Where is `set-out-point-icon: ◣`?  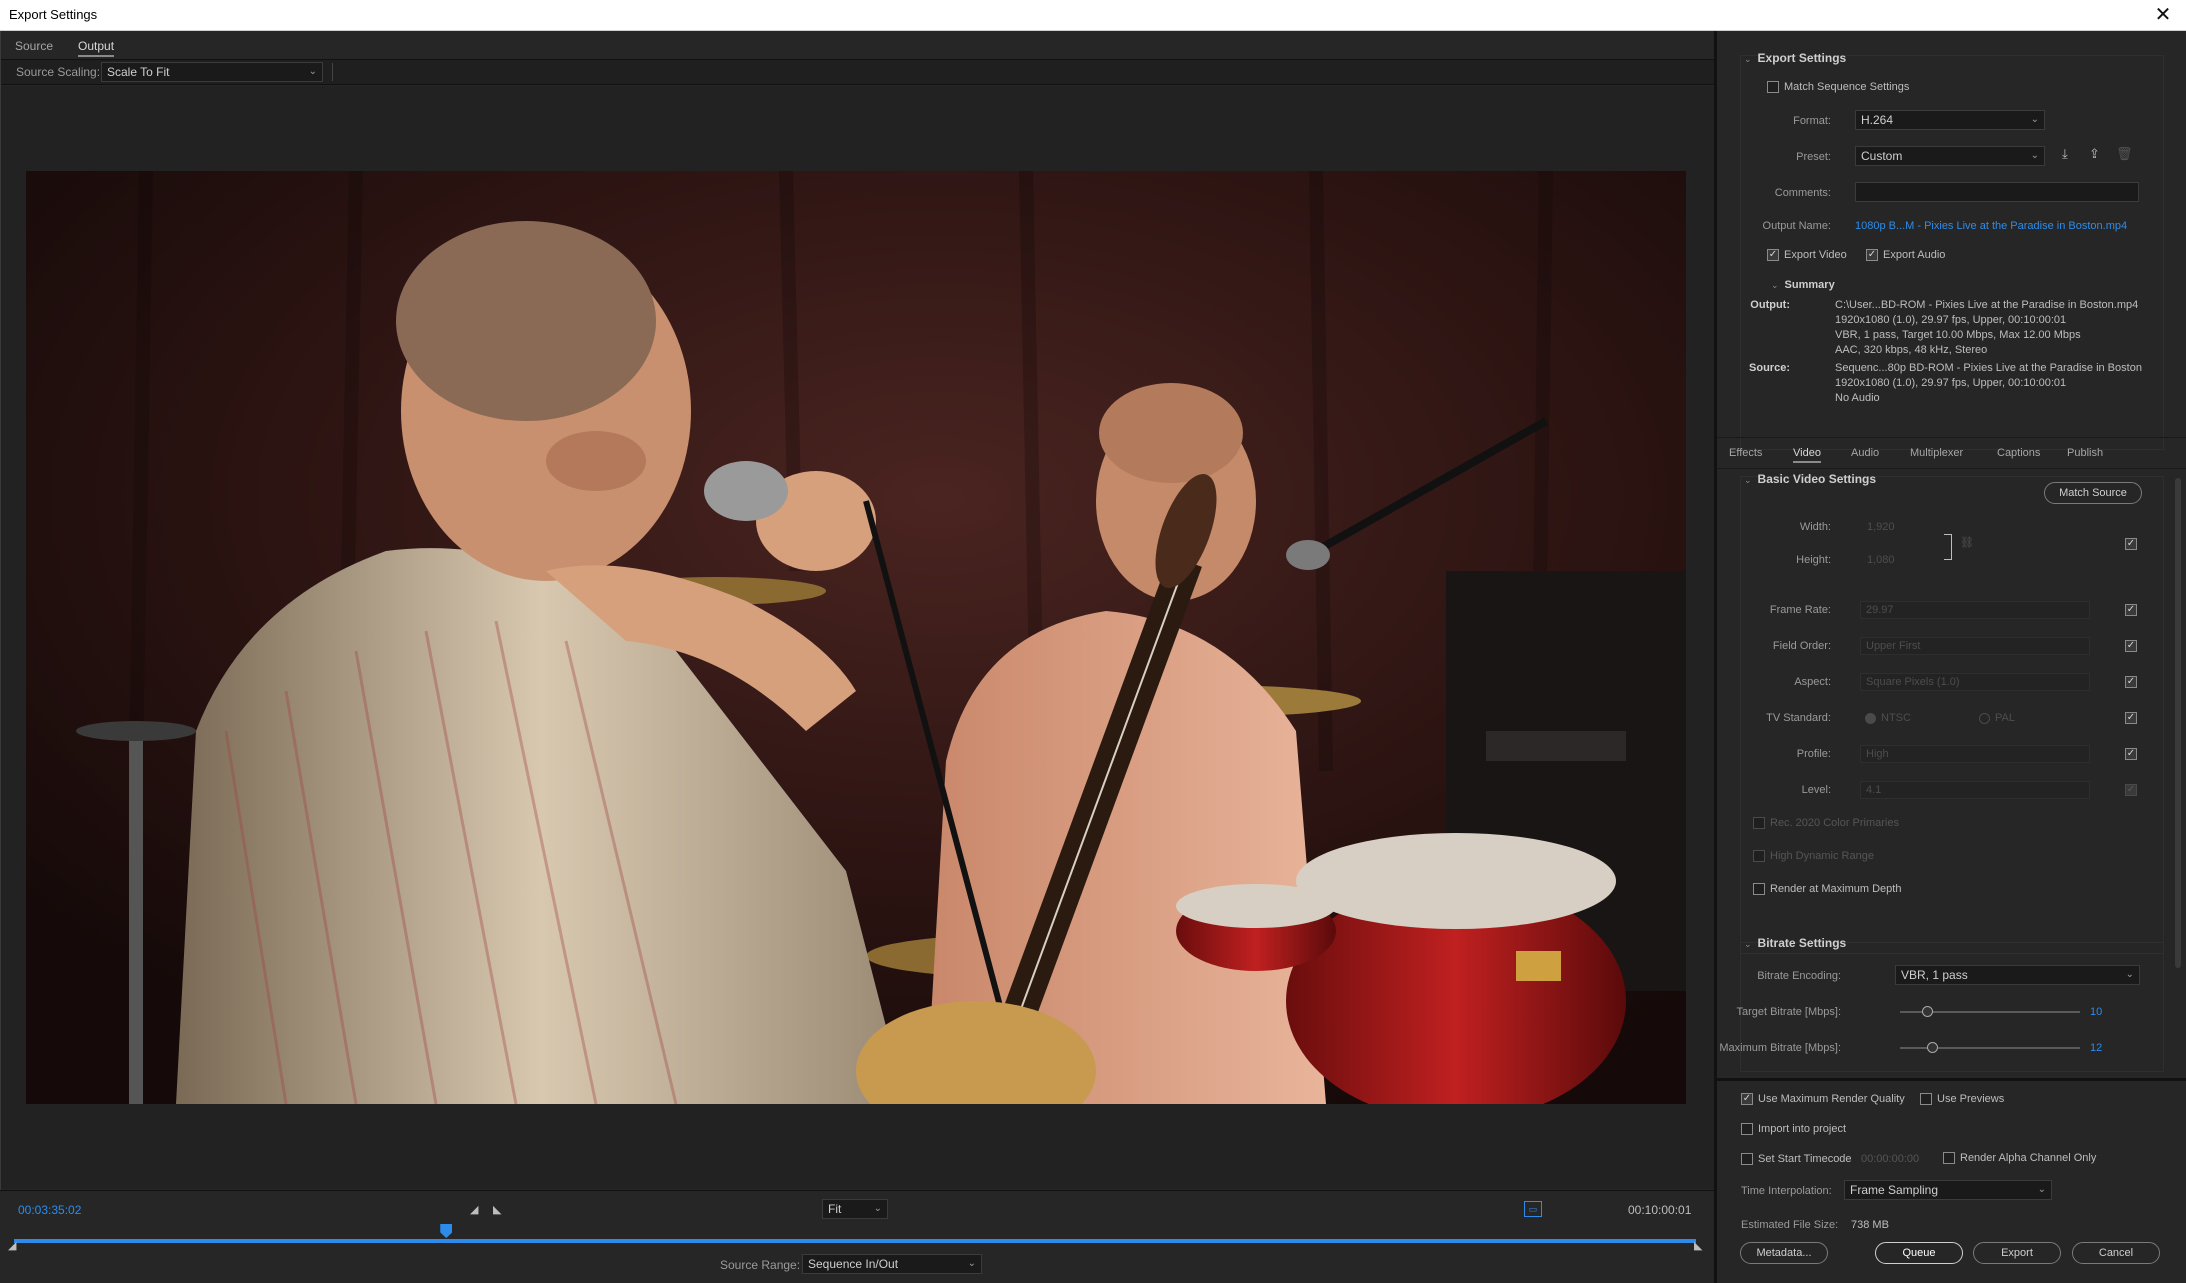 set-out-point-icon: ◣ is located at coordinates (497, 1209).